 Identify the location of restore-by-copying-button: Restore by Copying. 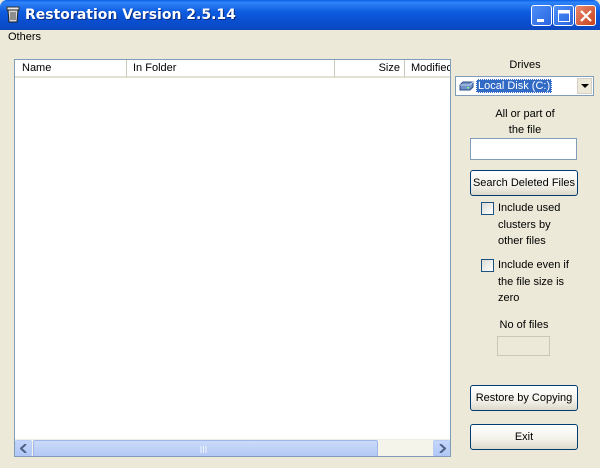
(524, 398).